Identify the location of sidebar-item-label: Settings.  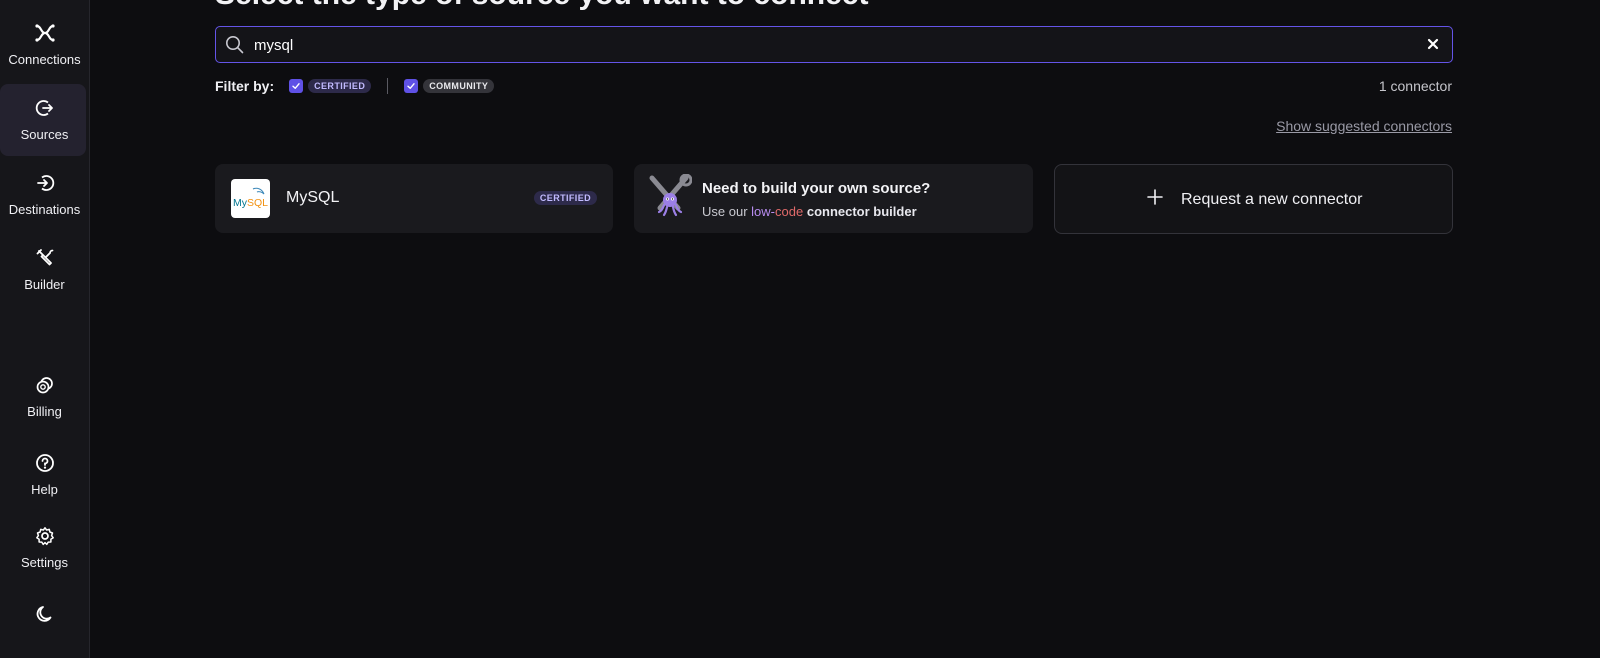
(44, 562).